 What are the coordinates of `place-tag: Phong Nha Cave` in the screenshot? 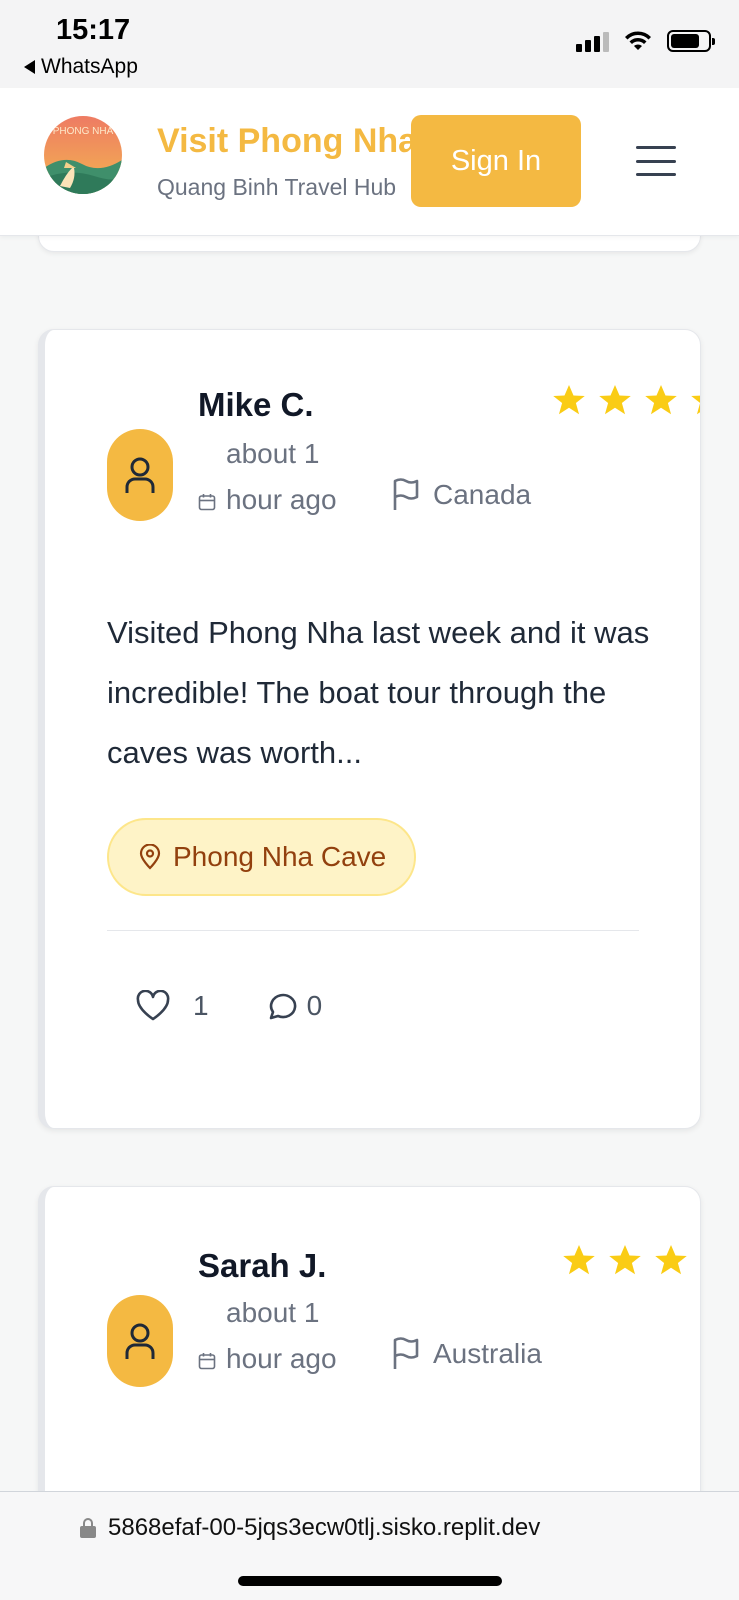 It's located at (262, 857).